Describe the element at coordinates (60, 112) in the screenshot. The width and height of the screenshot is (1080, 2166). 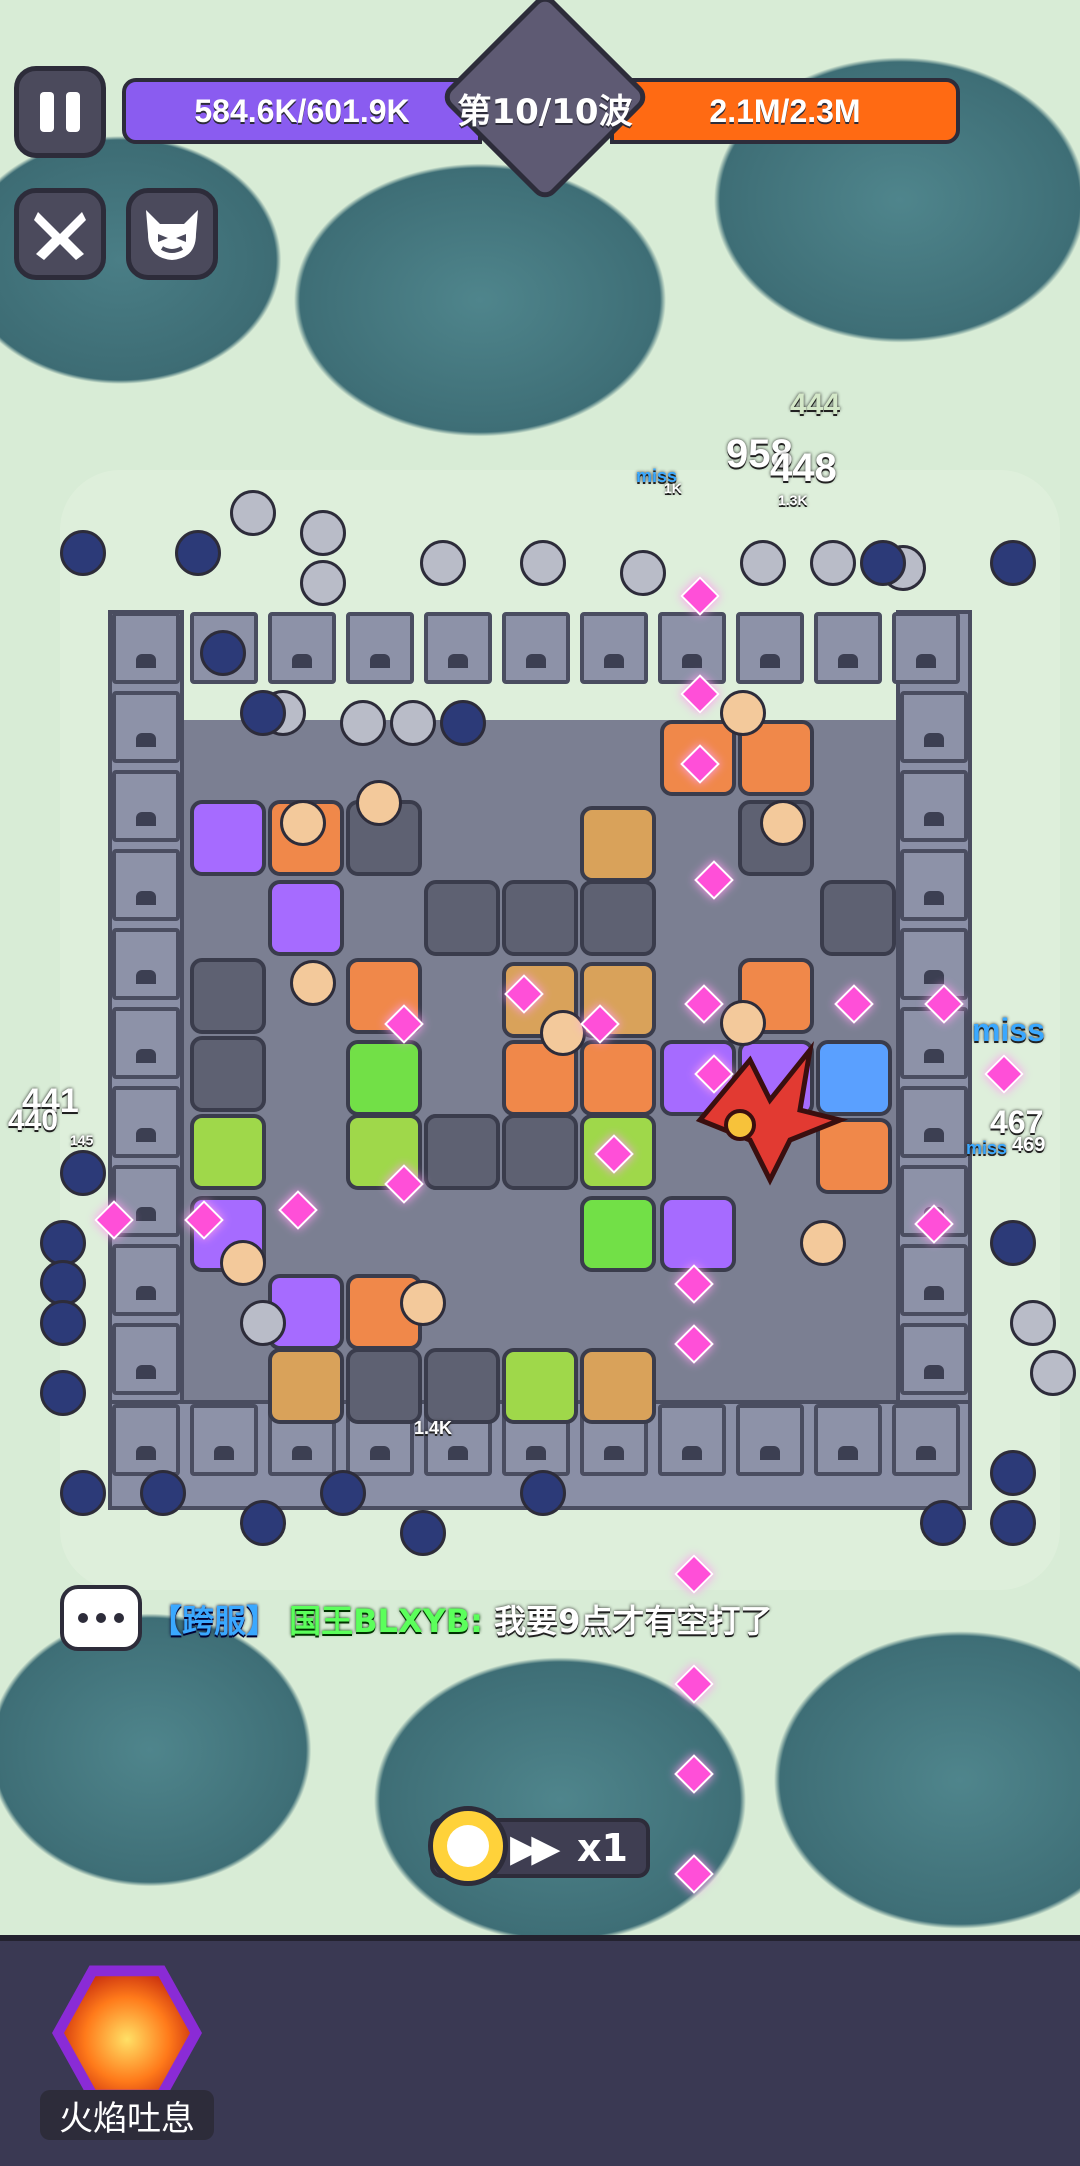
I see `pause-button` at that location.